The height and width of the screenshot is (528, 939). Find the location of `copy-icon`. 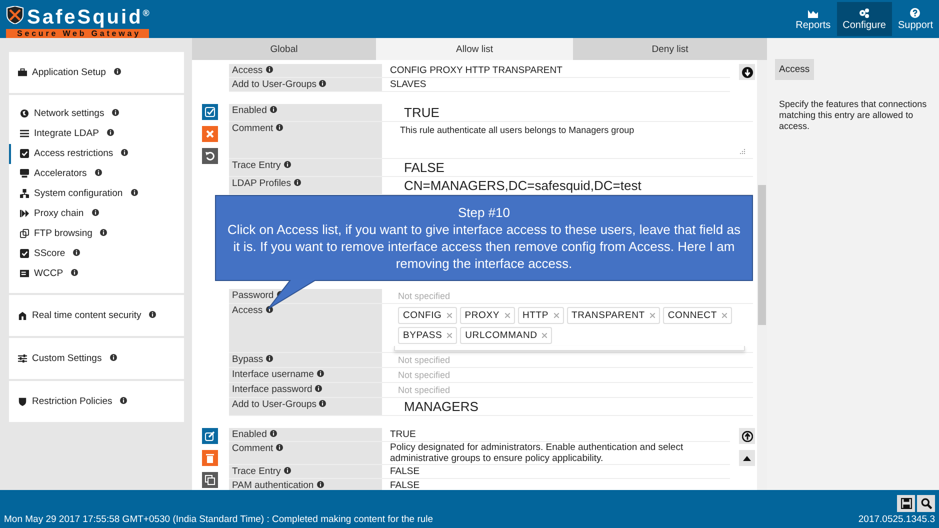

copy-icon is located at coordinates (210, 480).